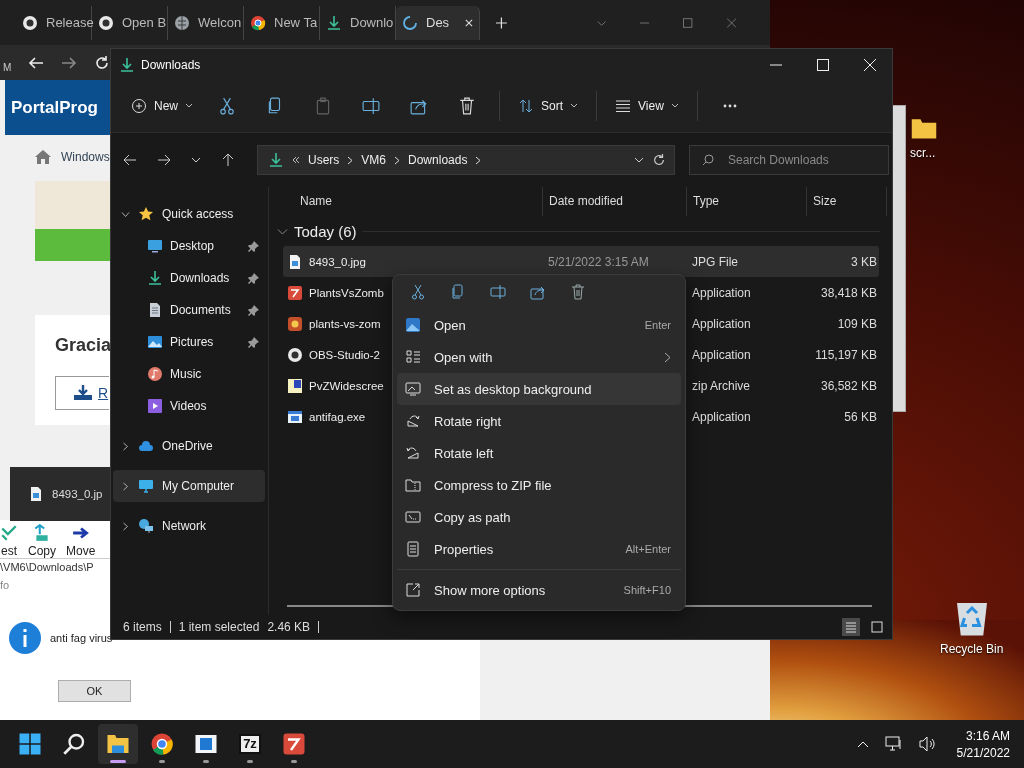  What do you see at coordinates (346, 385) in the screenshot?
I see `file-name: PvZWidescree` at bounding box center [346, 385].